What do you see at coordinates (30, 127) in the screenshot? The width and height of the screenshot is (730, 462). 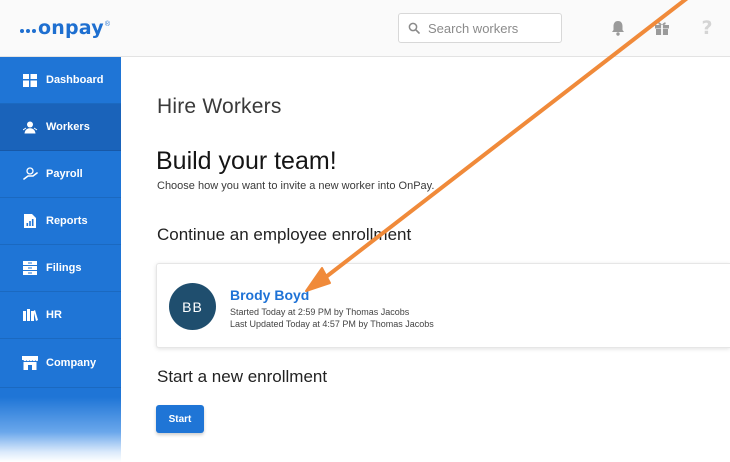 I see `workers-icon` at bounding box center [30, 127].